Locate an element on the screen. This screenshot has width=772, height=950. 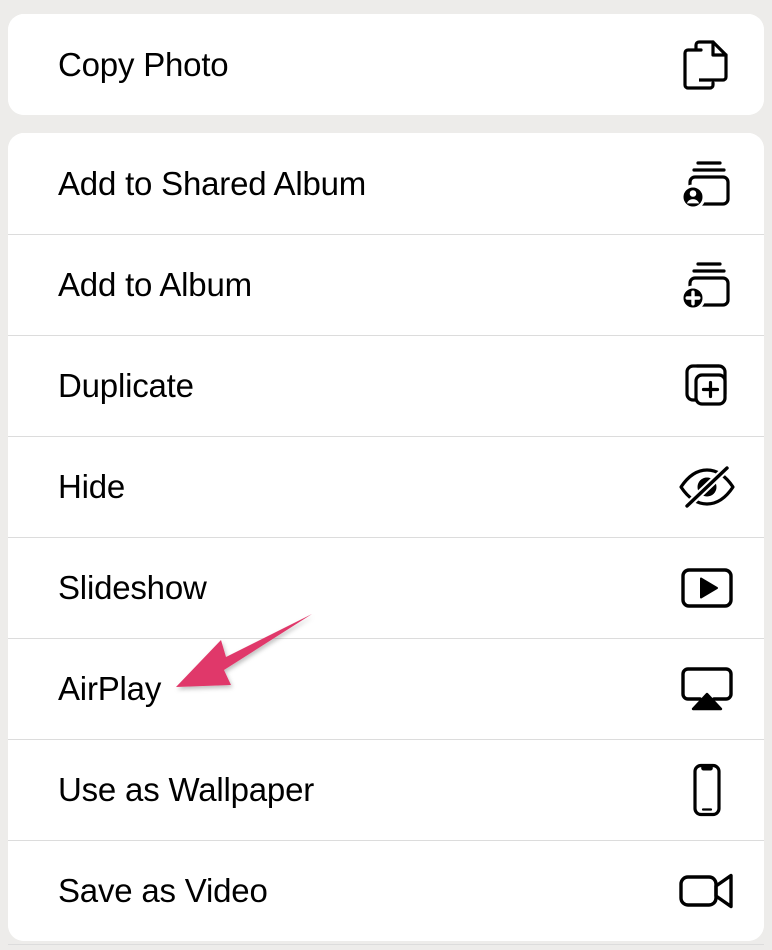
menu-item-slideshow: Slideshow is located at coordinates (386, 587).